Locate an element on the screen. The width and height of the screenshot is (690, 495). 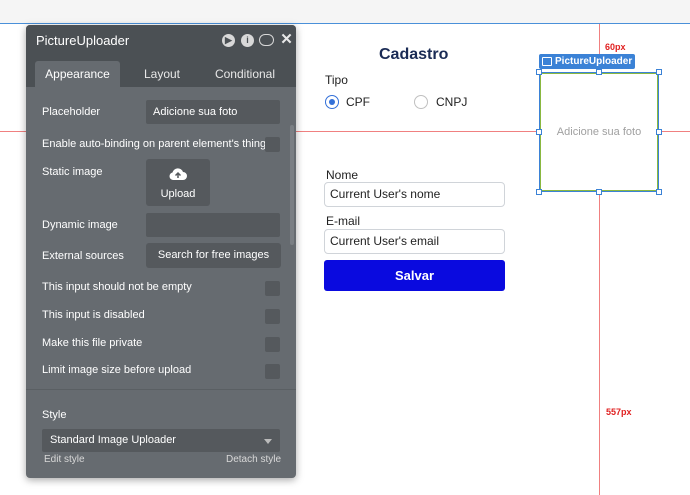
style-select-value: Standard Image Uploader is located at coordinates (113, 440).